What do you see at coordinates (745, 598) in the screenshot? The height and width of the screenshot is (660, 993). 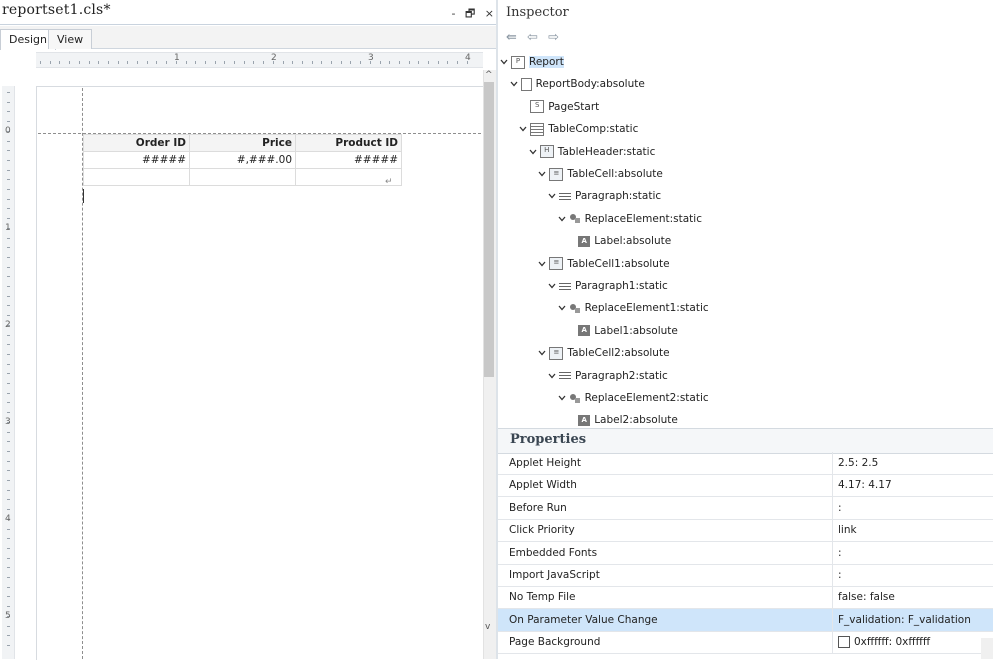 I see `property-row: No Temp File false: false` at bounding box center [745, 598].